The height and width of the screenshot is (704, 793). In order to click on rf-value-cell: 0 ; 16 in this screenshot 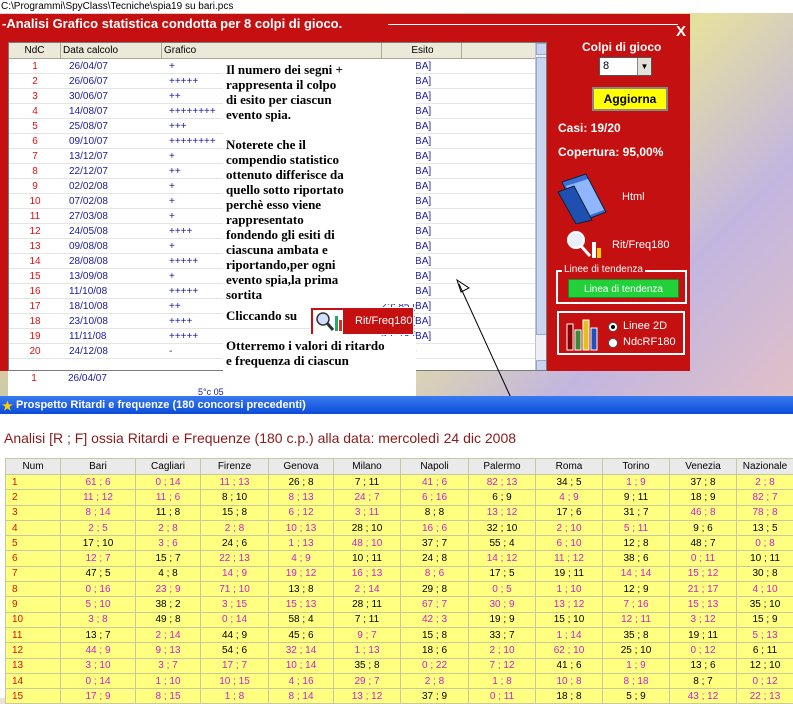, I will do `click(98, 589)`.